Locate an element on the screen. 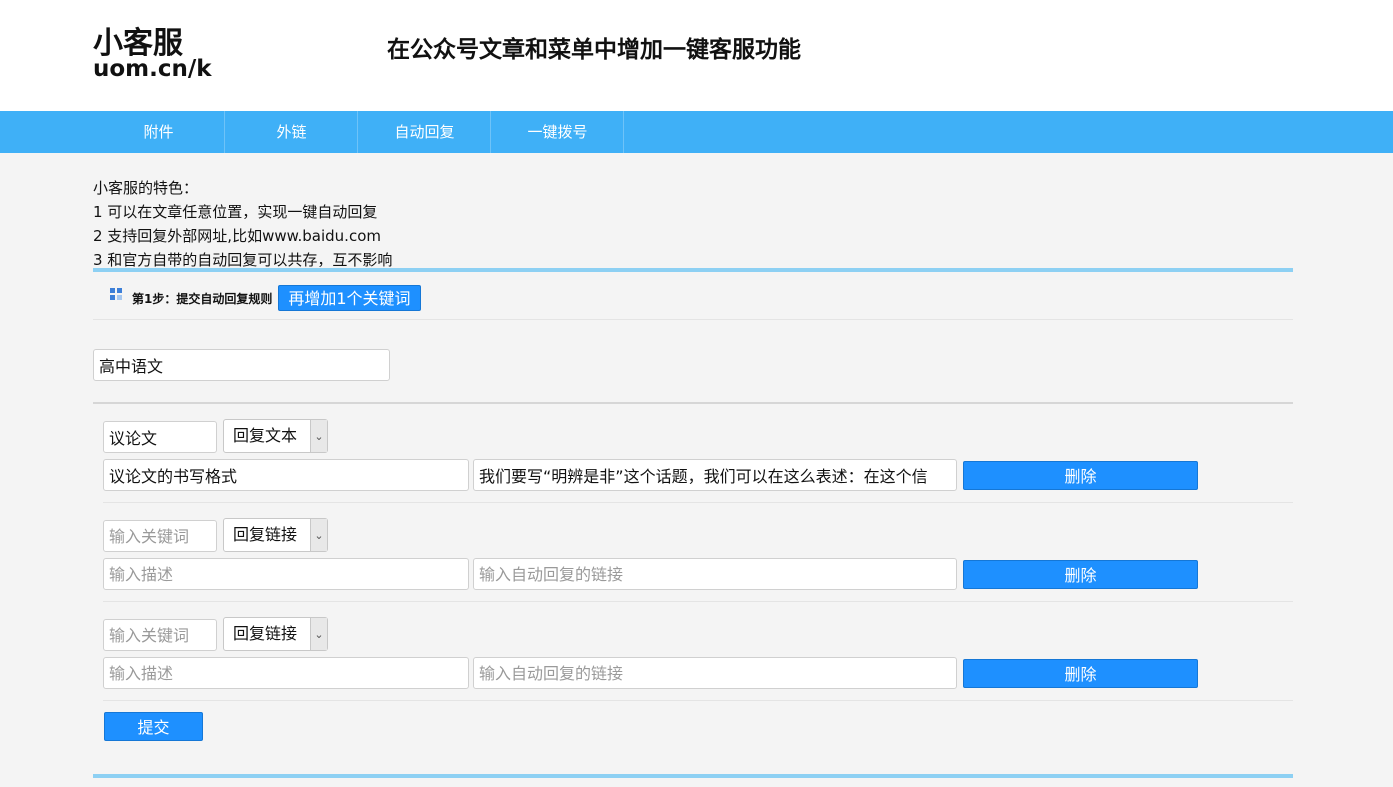  rule-3-keyword-input is located at coordinates (160, 635).